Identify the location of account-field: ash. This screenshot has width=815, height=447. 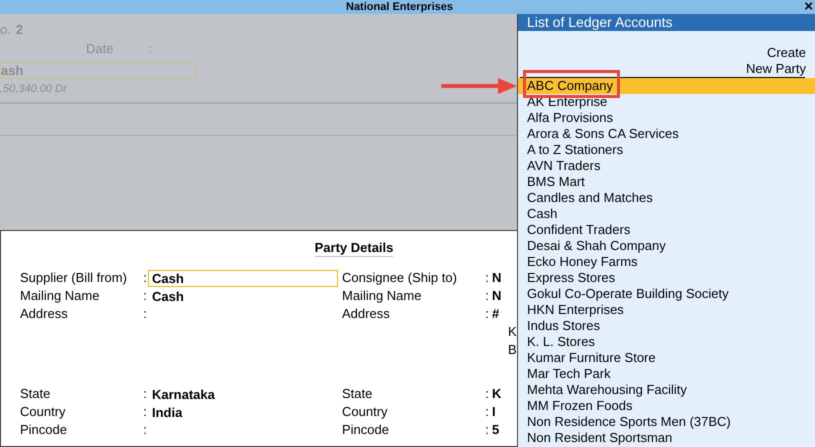
(98, 70).